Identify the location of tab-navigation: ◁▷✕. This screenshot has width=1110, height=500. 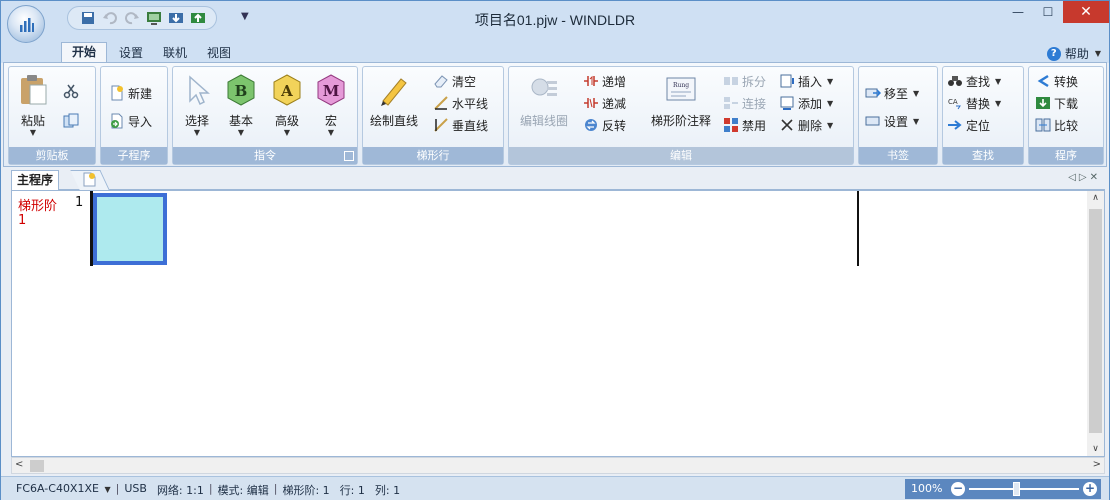
(1084, 177).